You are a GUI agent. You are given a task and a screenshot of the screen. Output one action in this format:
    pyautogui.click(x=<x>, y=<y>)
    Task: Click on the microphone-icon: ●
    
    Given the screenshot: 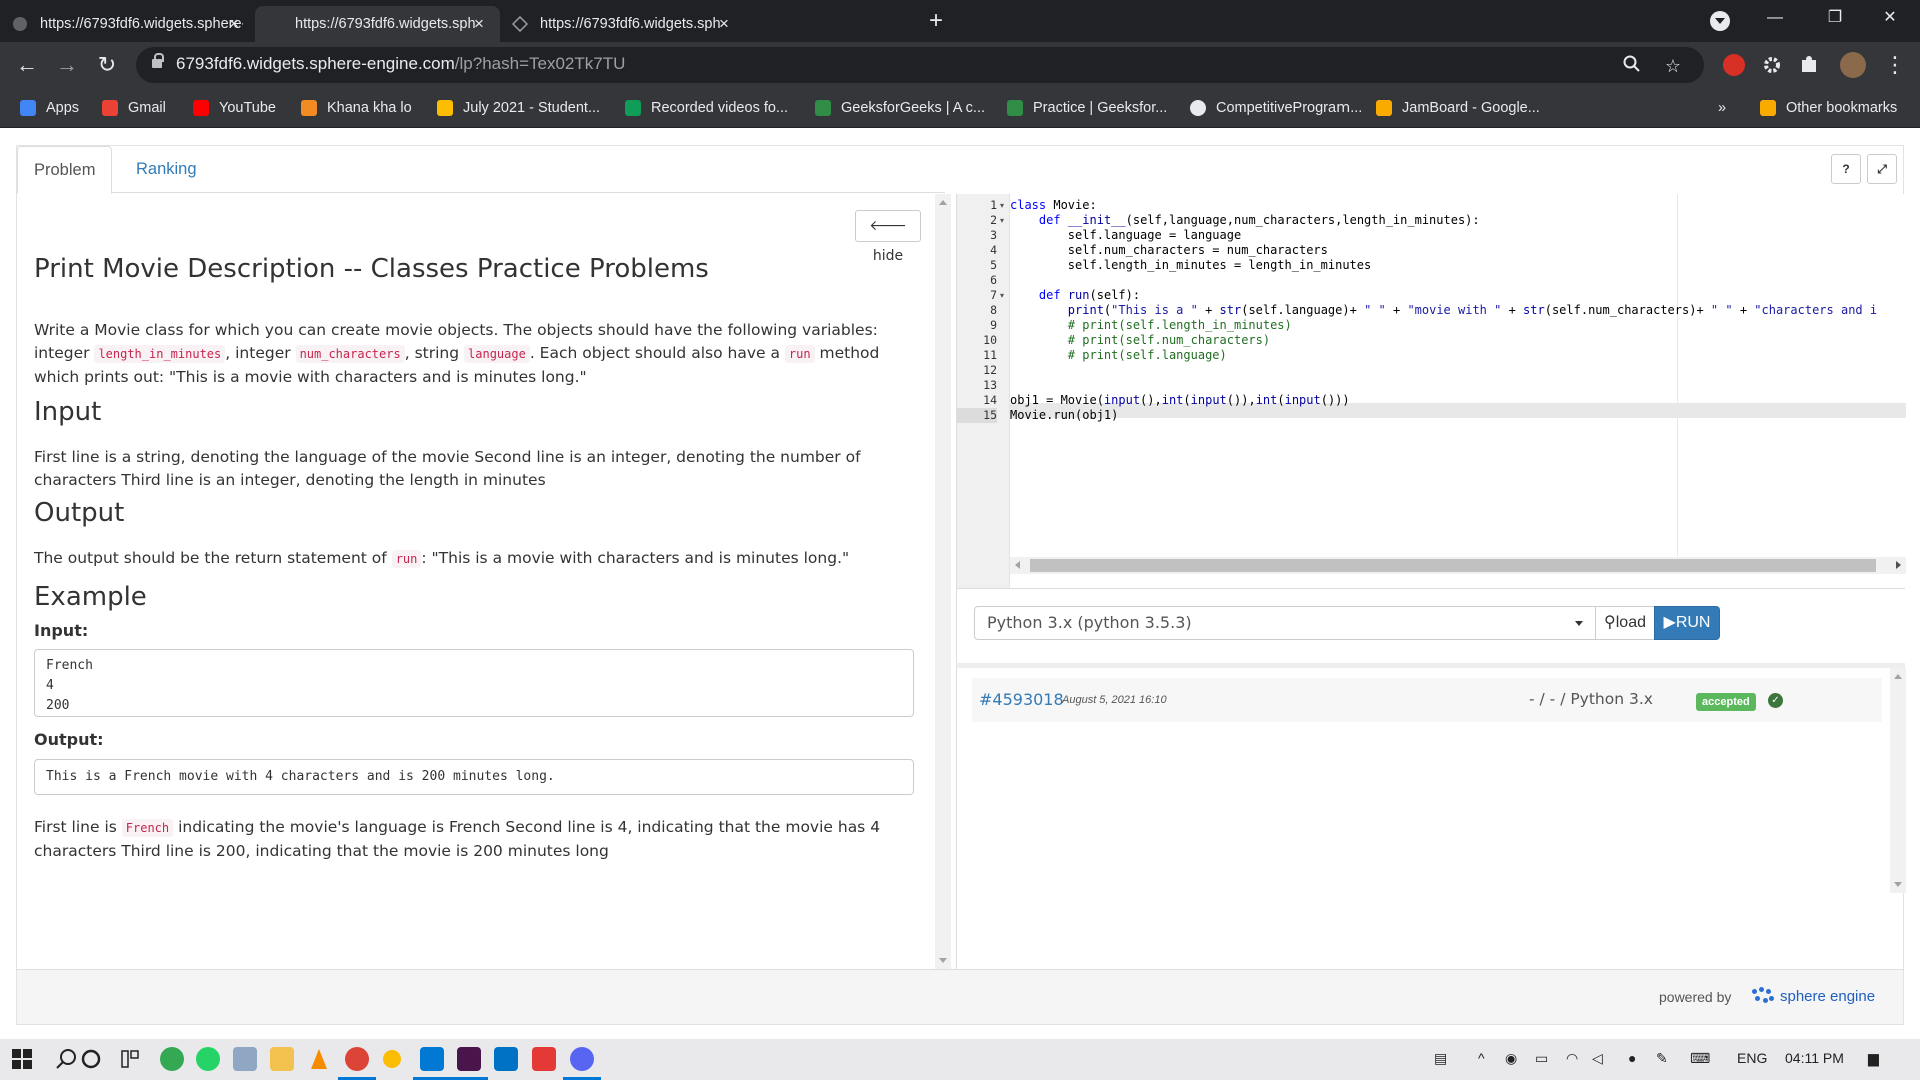 What is the action you would take?
    pyautogui.click(x=1632, y=1058)
    